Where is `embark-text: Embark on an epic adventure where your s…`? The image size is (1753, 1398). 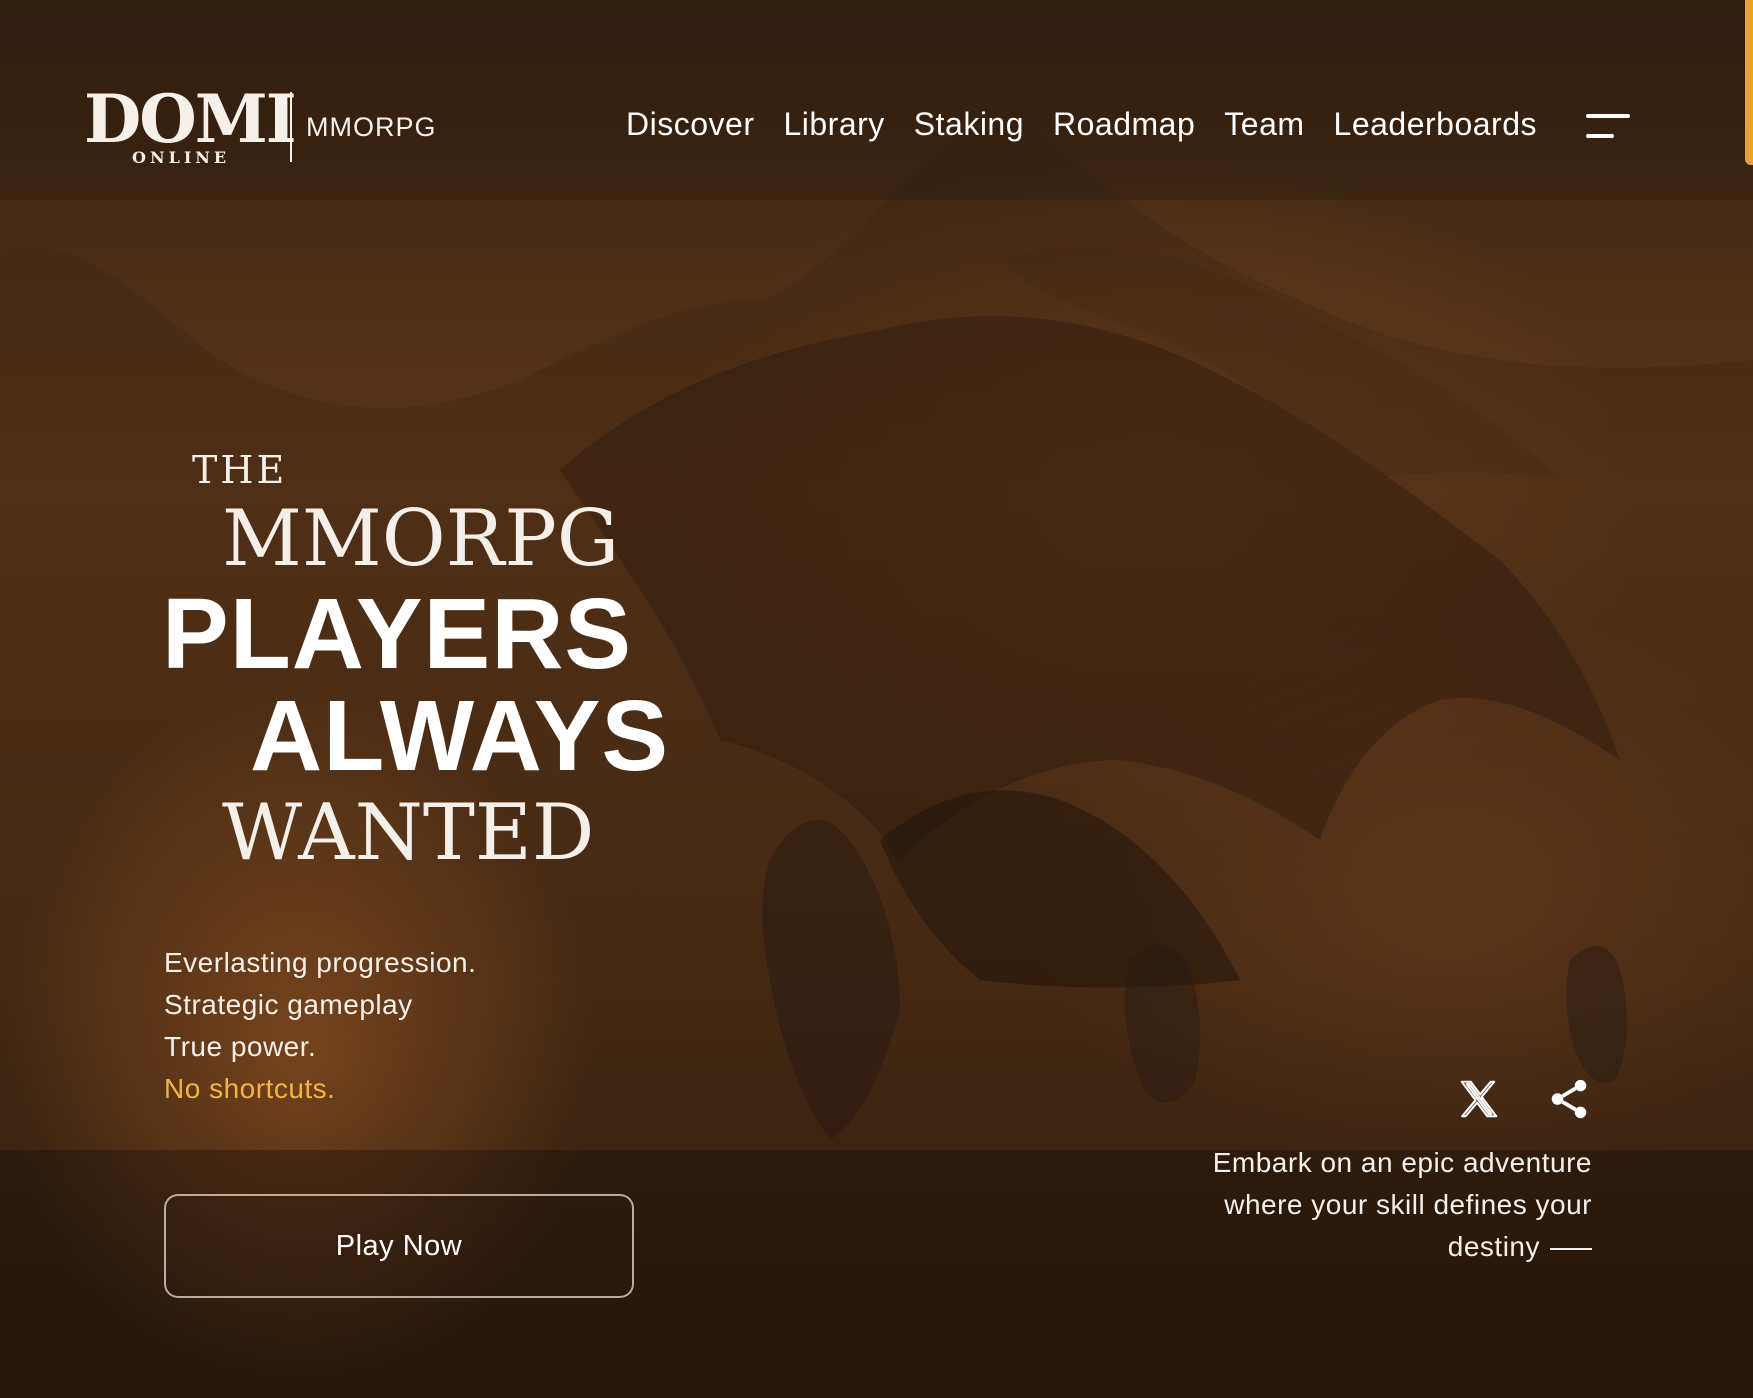
embark-text: Embark on an epic adventure where your s… is located at coordinates (1372, 1205).